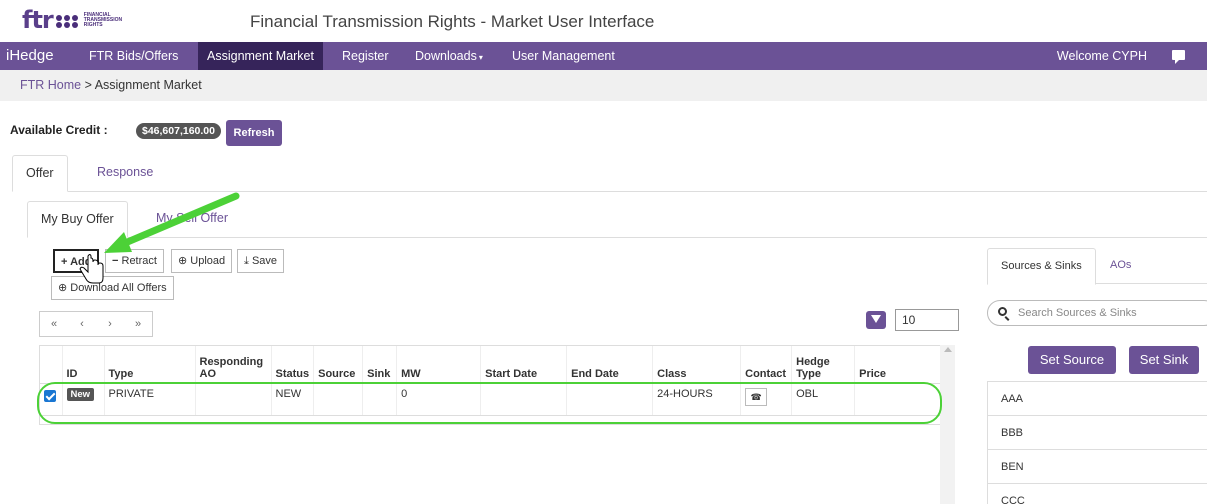 This screenshot has height=504, width=1207. Describe the element at coordinates (59, 130) in the screenshot. I see `available-credit-label: Available Credit :` at that location.